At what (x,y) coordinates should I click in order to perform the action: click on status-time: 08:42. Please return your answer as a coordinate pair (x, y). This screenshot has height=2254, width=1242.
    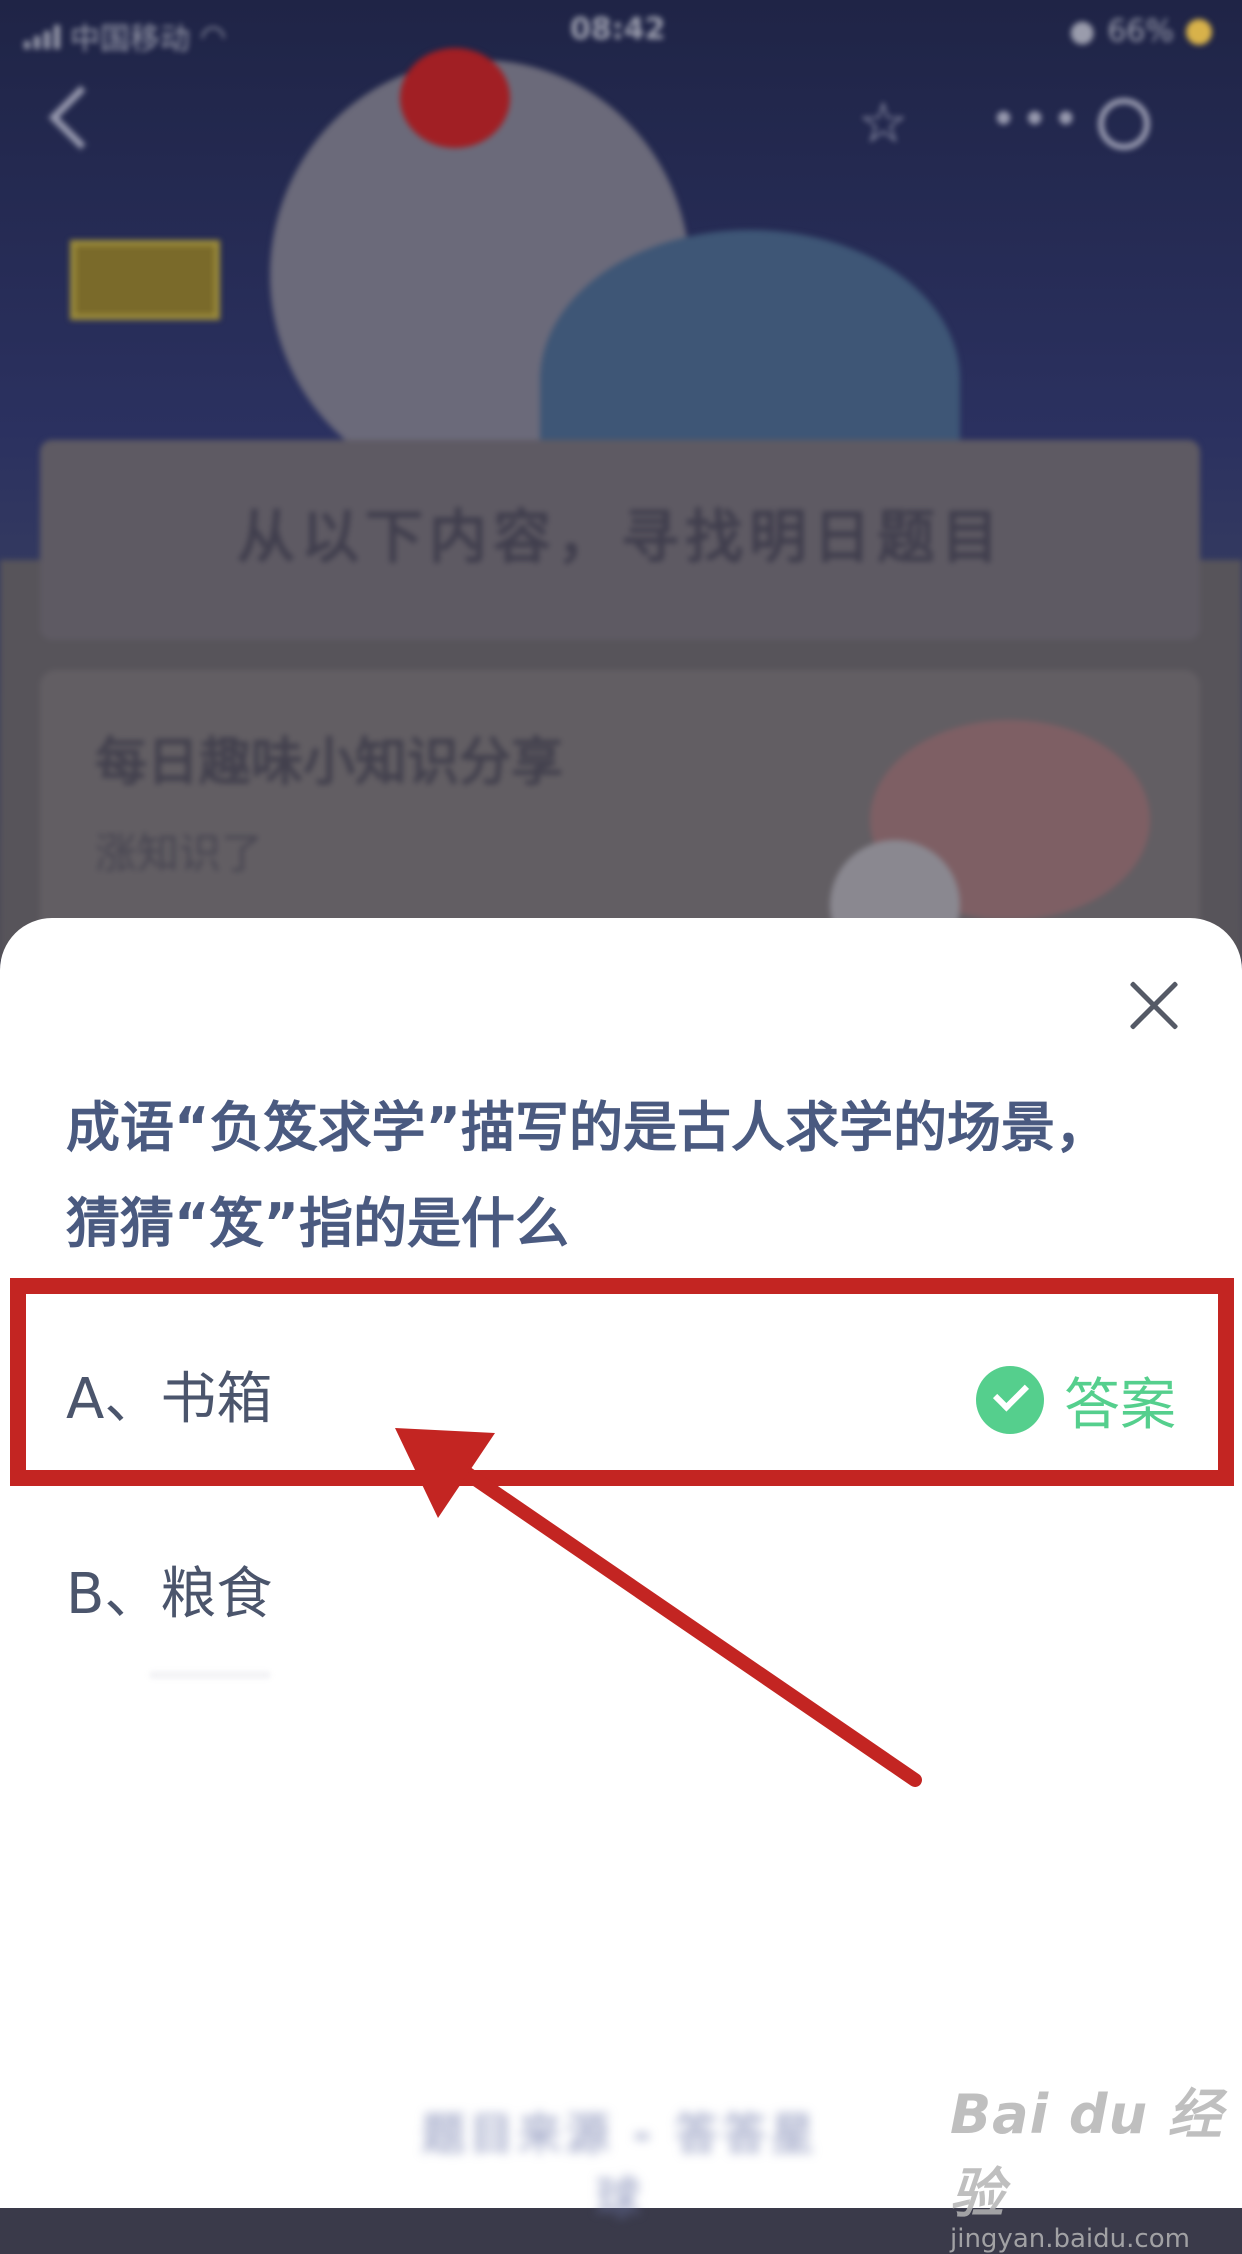
    Looking at the image, I should click on (618, 29).